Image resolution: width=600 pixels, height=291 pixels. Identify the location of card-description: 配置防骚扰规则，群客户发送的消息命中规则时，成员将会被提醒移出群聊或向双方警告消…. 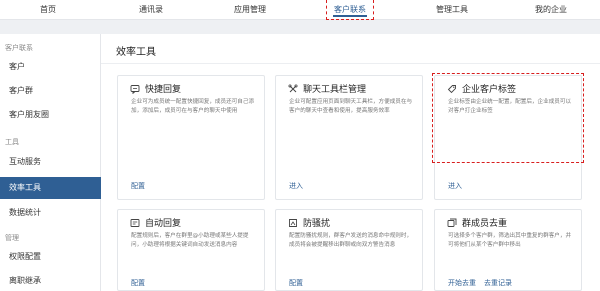
(351, 240).